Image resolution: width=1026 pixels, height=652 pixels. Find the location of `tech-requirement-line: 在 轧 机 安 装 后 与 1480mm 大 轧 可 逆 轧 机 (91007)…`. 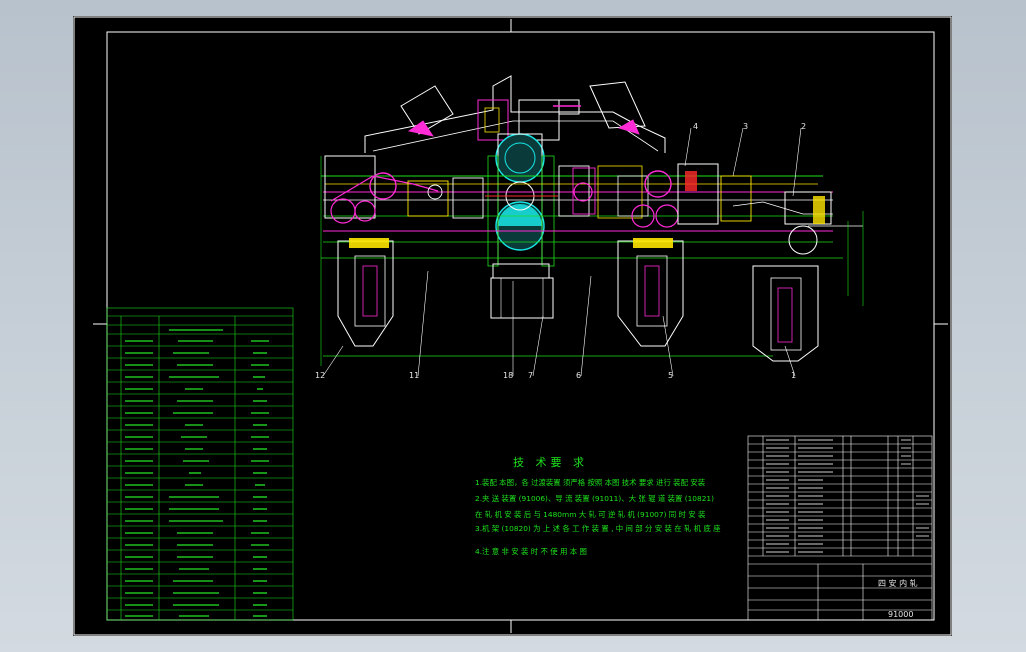

tech-requirement-line: 在 轧 机 安 装 后 与 1480mm 大 轧 可 逆 轧 机 (91007)… is located at coordinates (590, 514).